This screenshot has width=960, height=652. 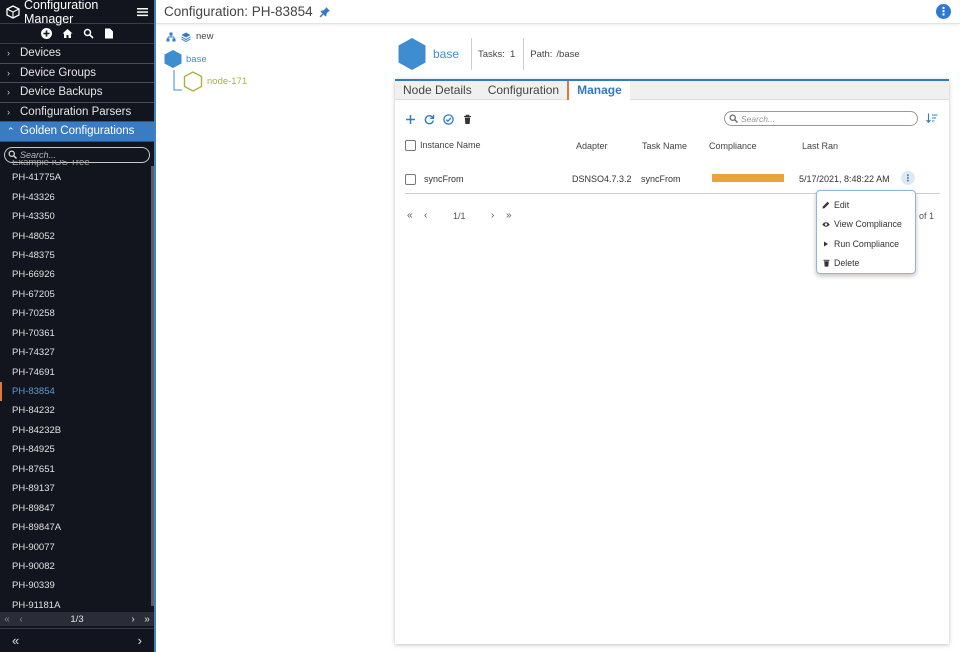 I want to click on pin-icon, so click(x=325, y=12).